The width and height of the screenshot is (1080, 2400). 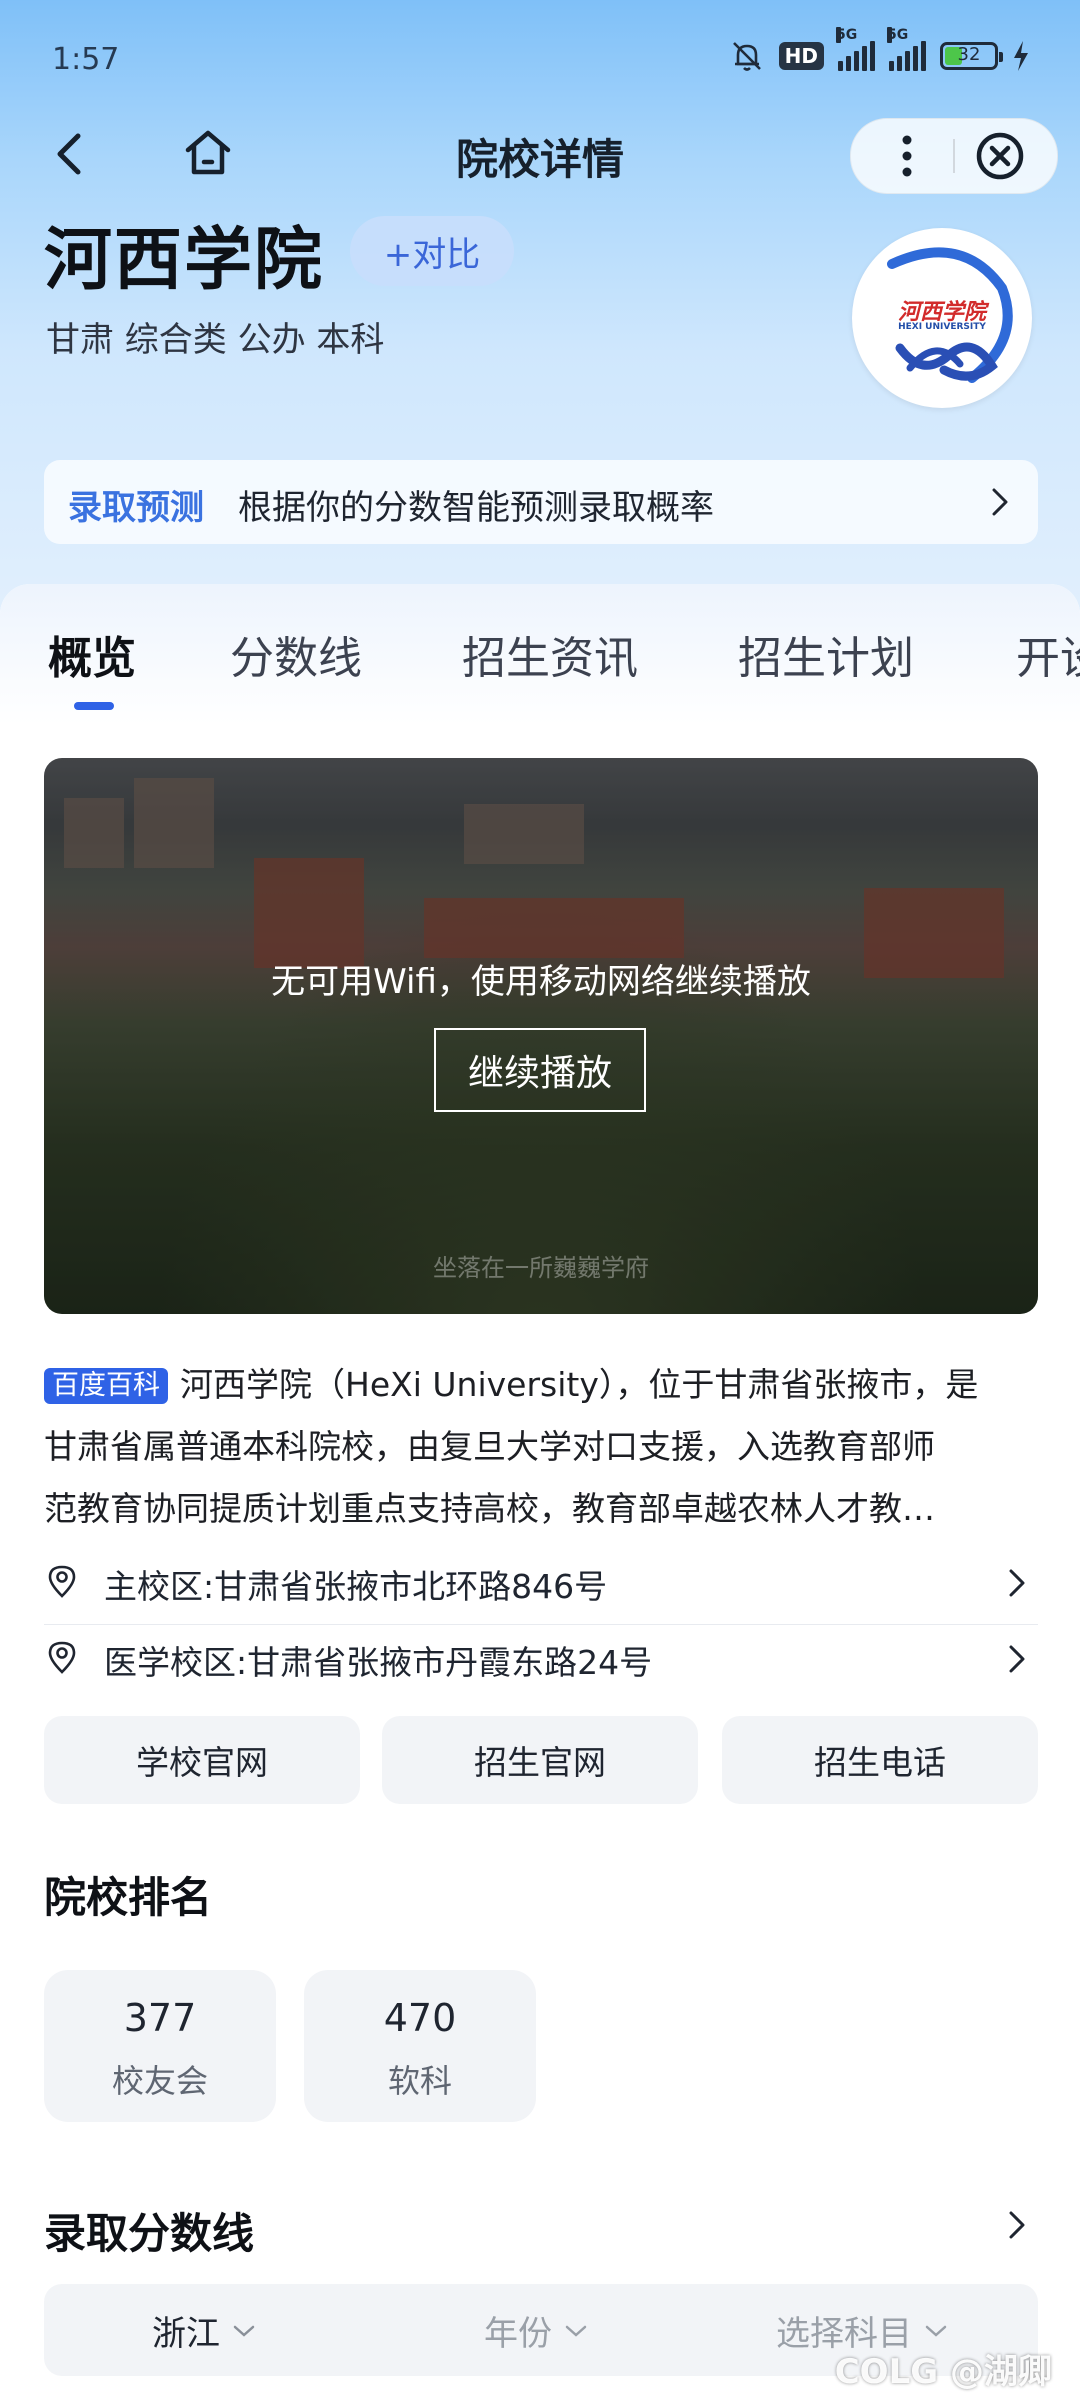 What do you see at coordinates (579, 1384) in the screenshot?
I see `intro-line-1: 河西学院（HeXi University），位于甘肃省张掖市，是` at bounding box center [579, 1384].